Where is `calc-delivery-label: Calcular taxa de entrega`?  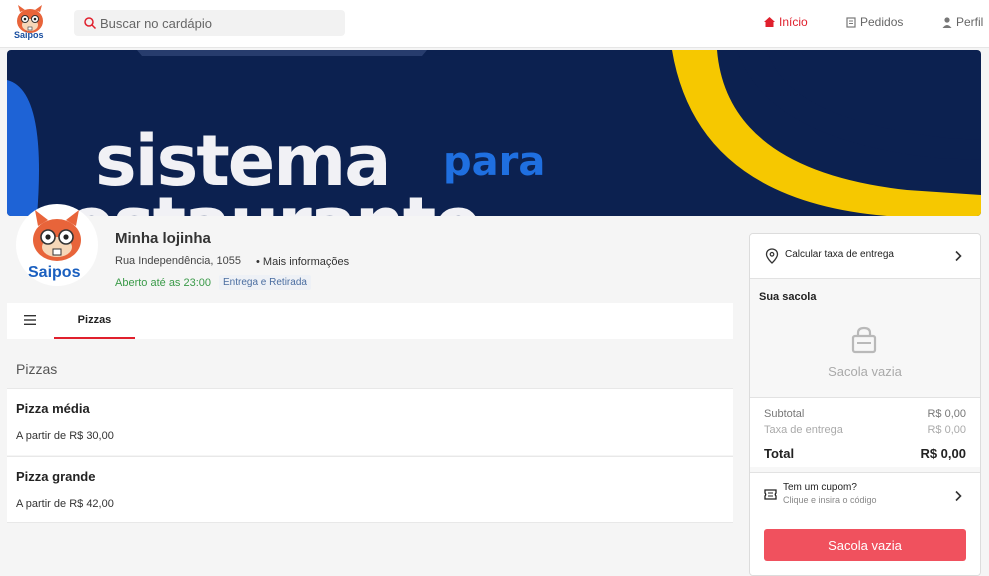
calc-delivery-label: Calcular taxa de entrega is located at coordinates (839, 254).